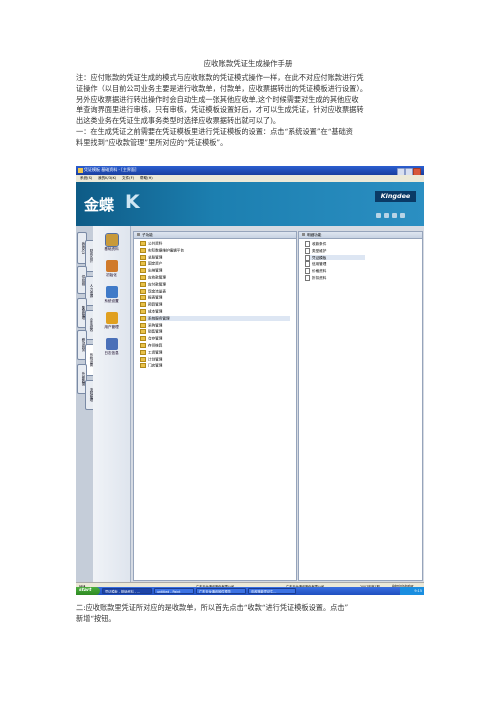 The height and width of the screenshot is (702, 496). What do you see at coordinates (155, 243) in the screenshot?
I see `list-item-label: 公共资料` at bounding box center [155, 243].